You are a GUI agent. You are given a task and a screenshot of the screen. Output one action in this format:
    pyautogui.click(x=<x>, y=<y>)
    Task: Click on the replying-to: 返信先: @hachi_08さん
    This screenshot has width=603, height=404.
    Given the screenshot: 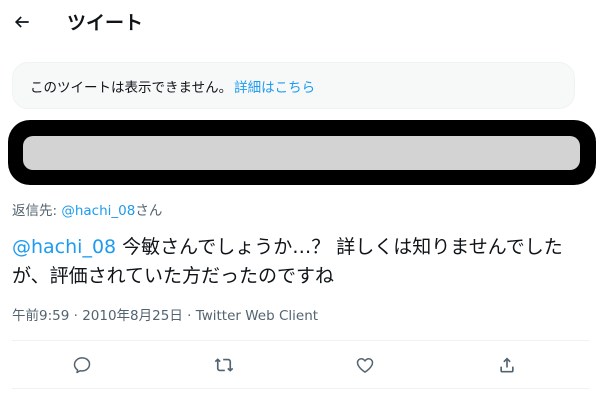 What is the action you would take?
    pyautogui.click(x=87, y=211)
    